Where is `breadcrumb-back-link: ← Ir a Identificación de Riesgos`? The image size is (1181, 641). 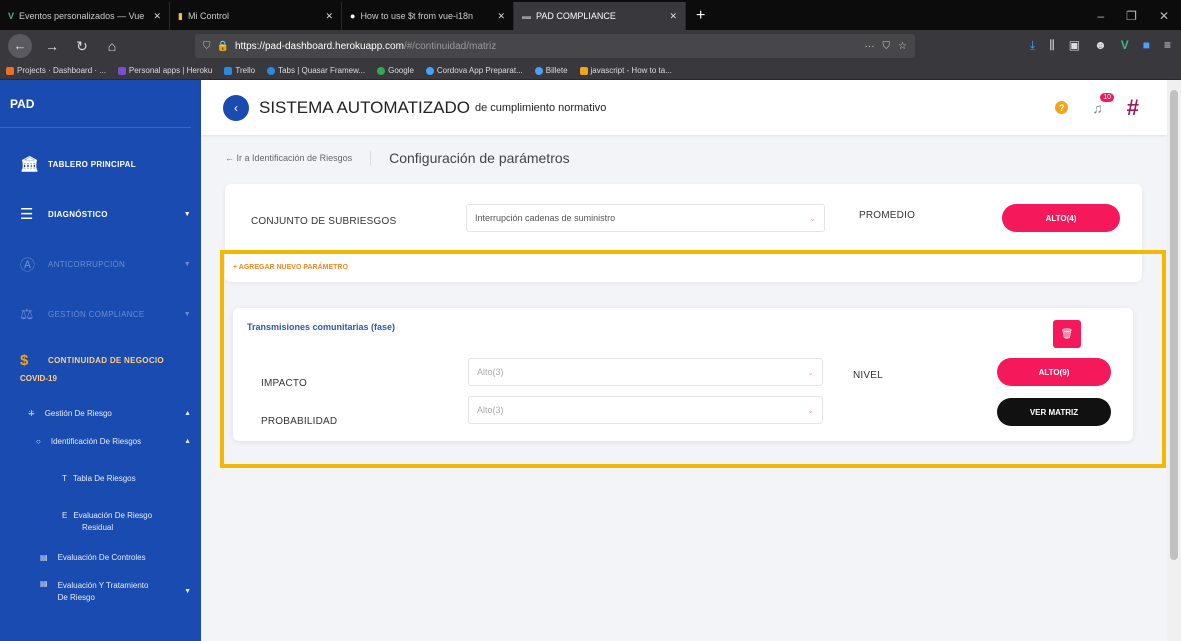 breadcrumb-back-link: ← Ir a Identificación de Riesgos is located at coordinates (288, 158).